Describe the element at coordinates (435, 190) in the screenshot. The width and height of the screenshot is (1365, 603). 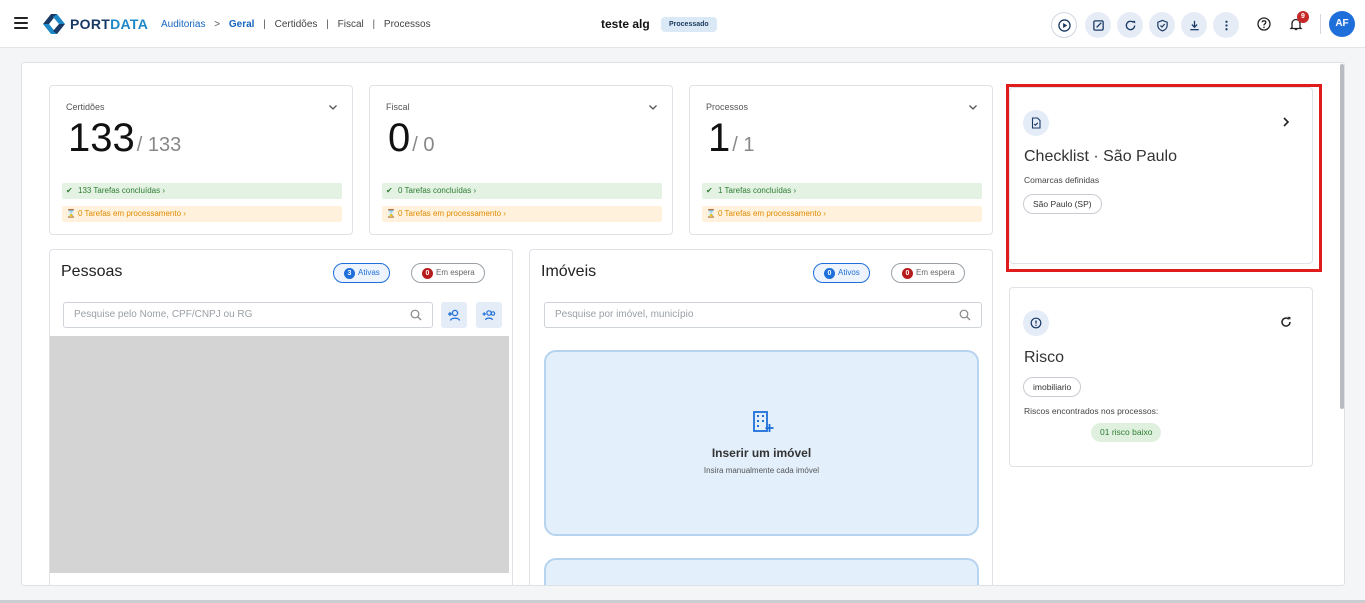
I see `tasks-done-text: 0 Tarefas concluídas` at that location.